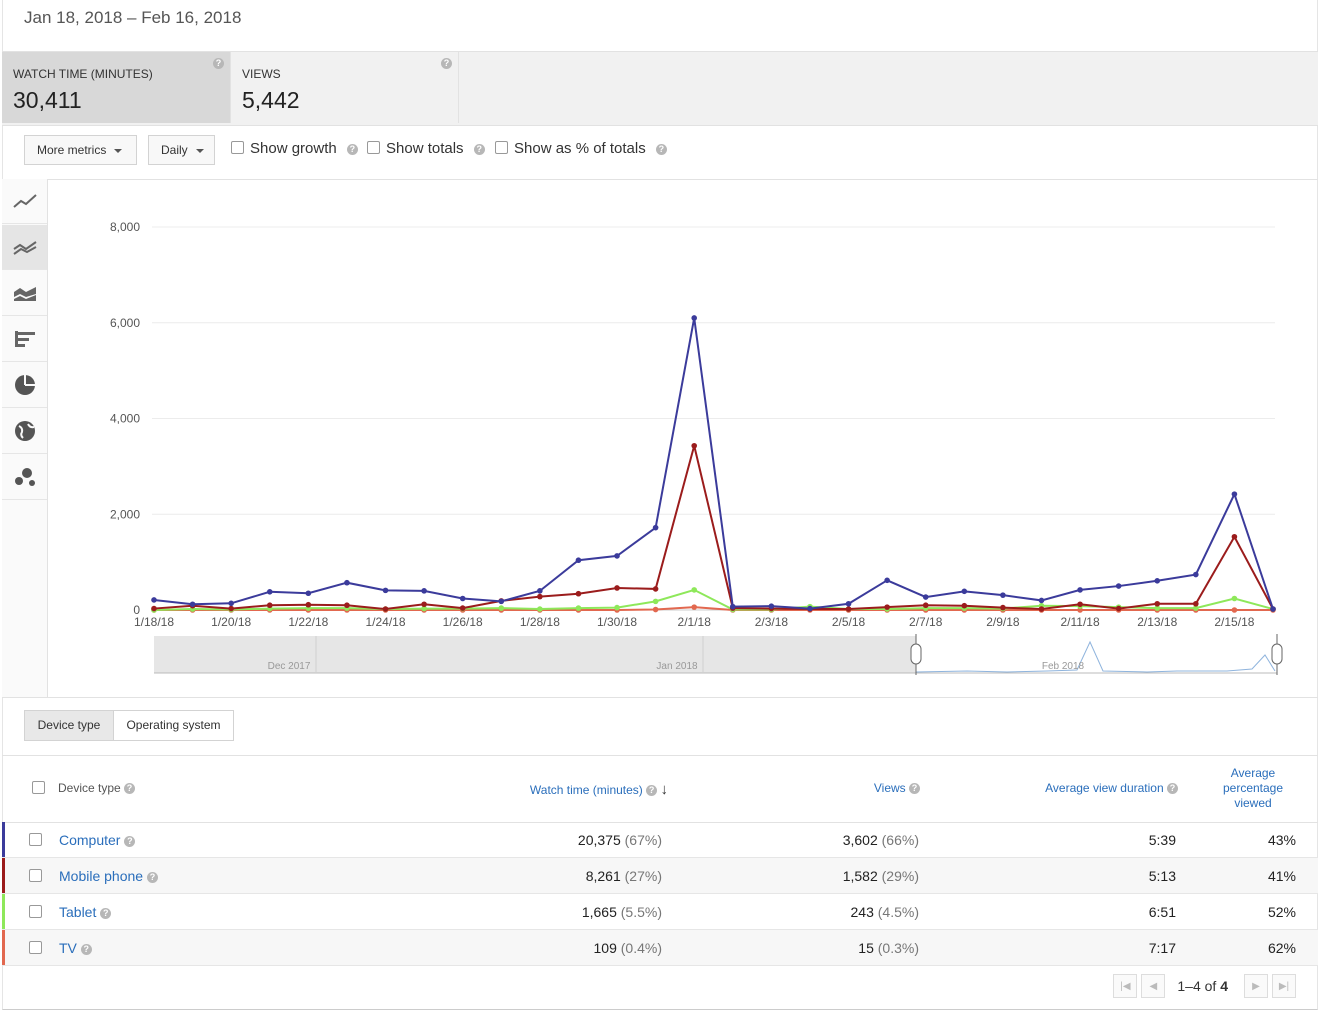  What do you see at coordinates (1253, 803) in the screenshot?
I see `col-apv-line3: viewed` at bounding box center [1253, 803].